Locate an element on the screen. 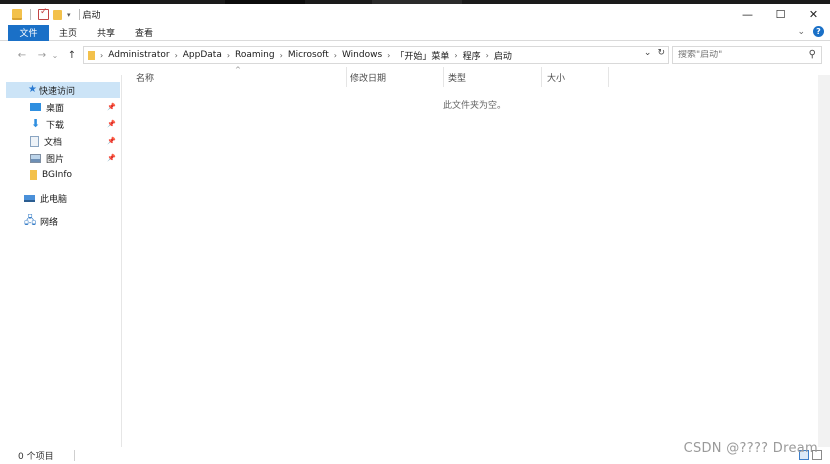 This screenshot has height=464, width=830. empty-folder-message: 此文件夹为空。 is located at coordinates (475, 106).